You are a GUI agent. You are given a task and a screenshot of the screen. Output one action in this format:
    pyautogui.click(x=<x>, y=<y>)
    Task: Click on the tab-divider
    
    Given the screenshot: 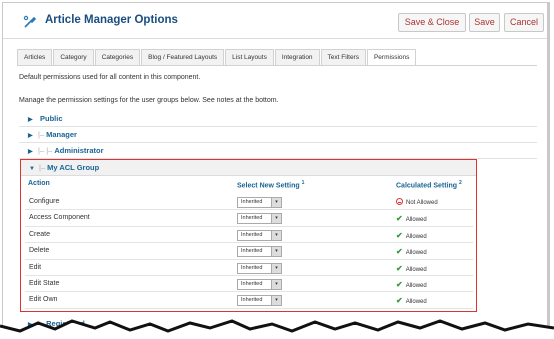 What is the action you would take?
    pyautogui.click(x=277, y=65)
    